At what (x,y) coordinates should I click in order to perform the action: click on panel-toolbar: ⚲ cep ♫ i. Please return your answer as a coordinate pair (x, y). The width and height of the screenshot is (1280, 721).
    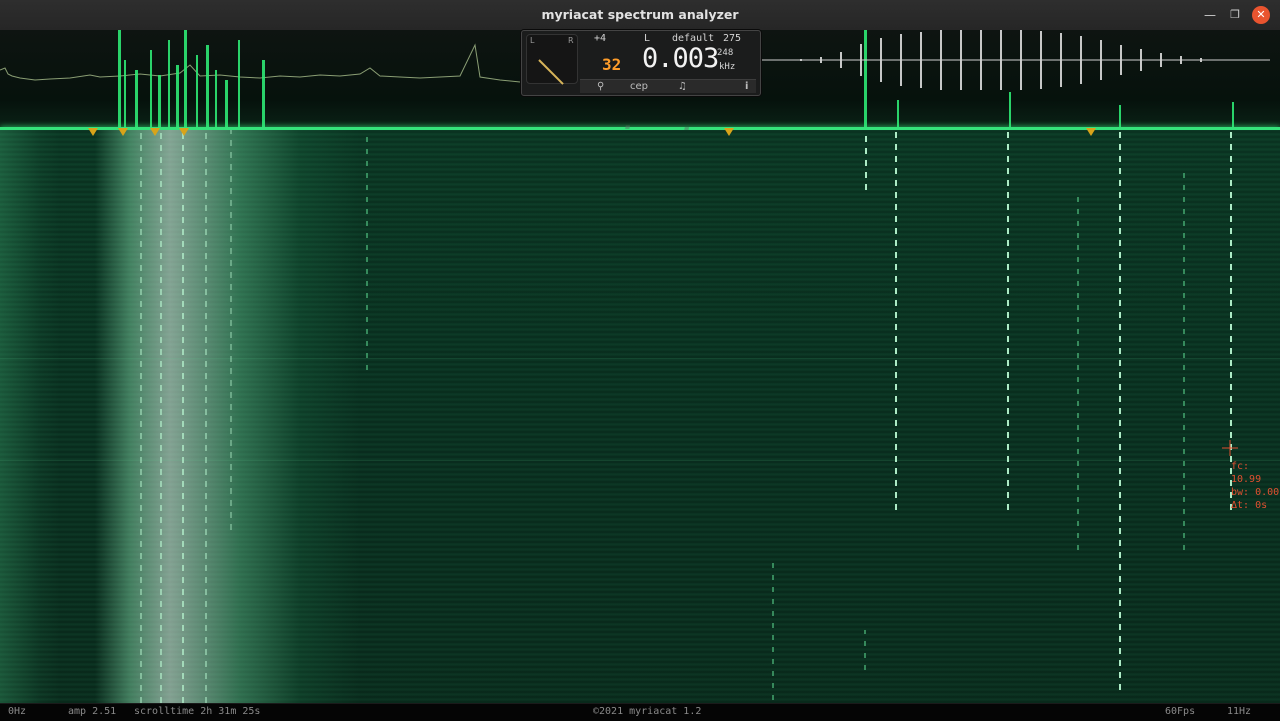
    Looking at the image, I should click on (668, 86).